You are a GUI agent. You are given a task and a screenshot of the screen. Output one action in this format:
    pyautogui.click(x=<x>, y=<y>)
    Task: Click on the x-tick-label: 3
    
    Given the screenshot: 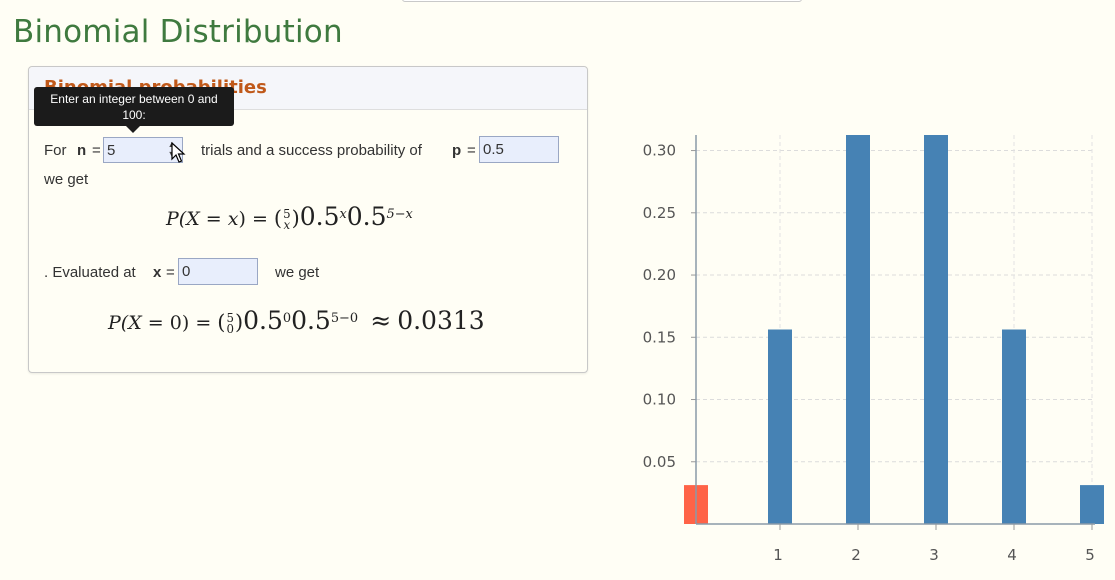 What is the action you would take?
    pyautogui.click(x=934, y=555)
    